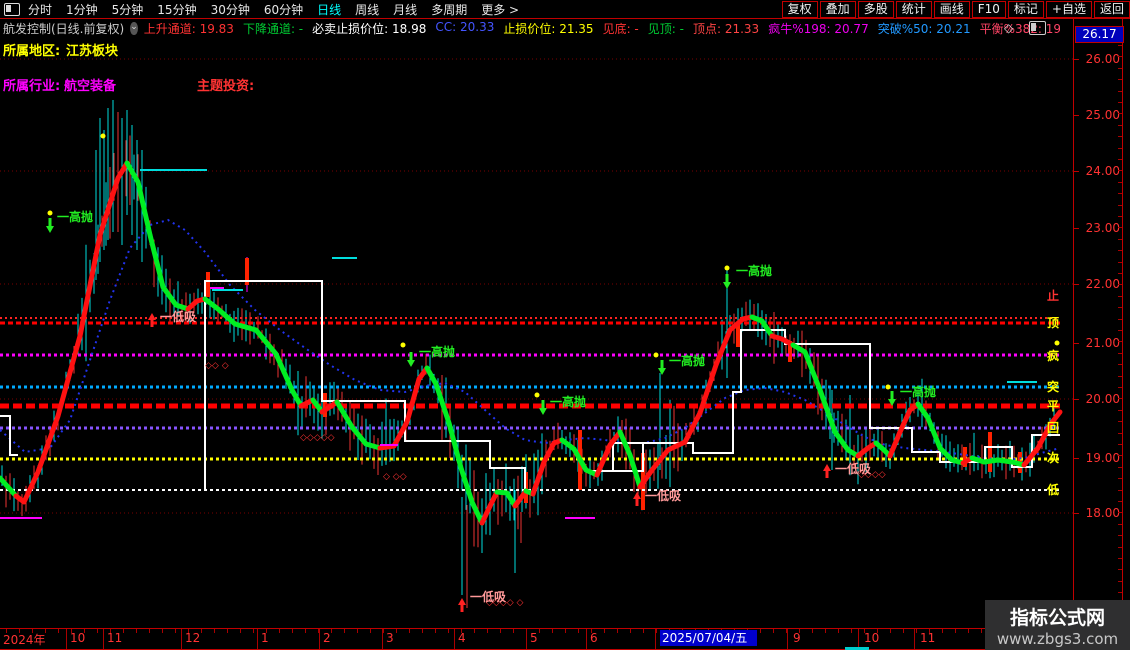 This screenshot has width=1130, height=650. What do you see at coordinates (1102, 171) in the screenshot?
I see `price-label-24.00: 24.00` at bounding box center [1102, 171].